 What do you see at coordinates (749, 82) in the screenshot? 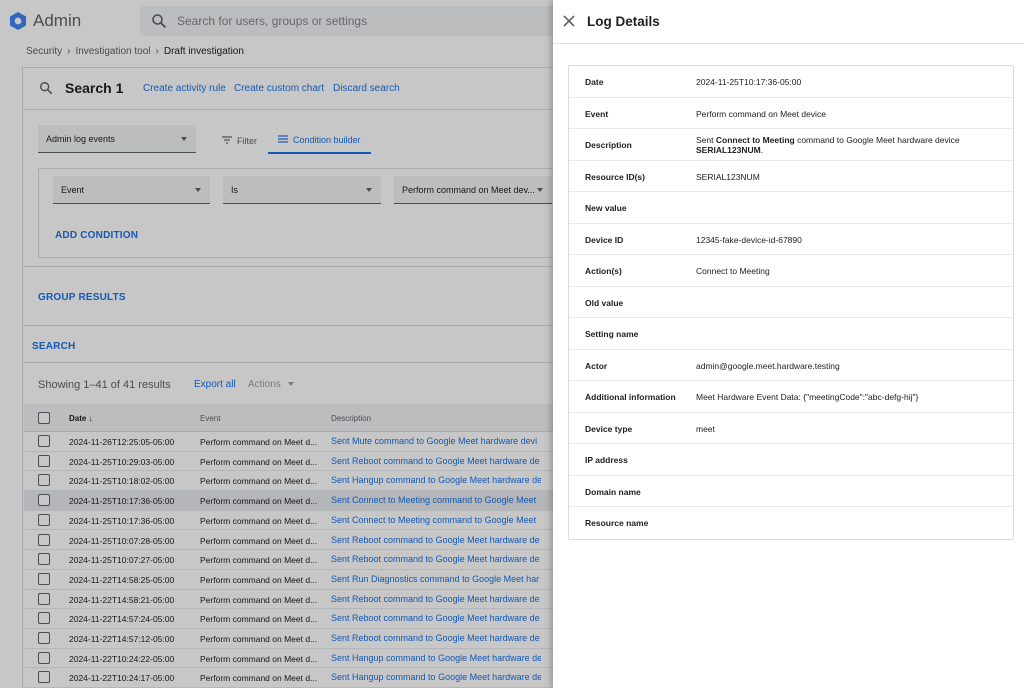
I see `detail-value: 2024-11-25T10:17:36-05:00` at bounding box center [749, 82].